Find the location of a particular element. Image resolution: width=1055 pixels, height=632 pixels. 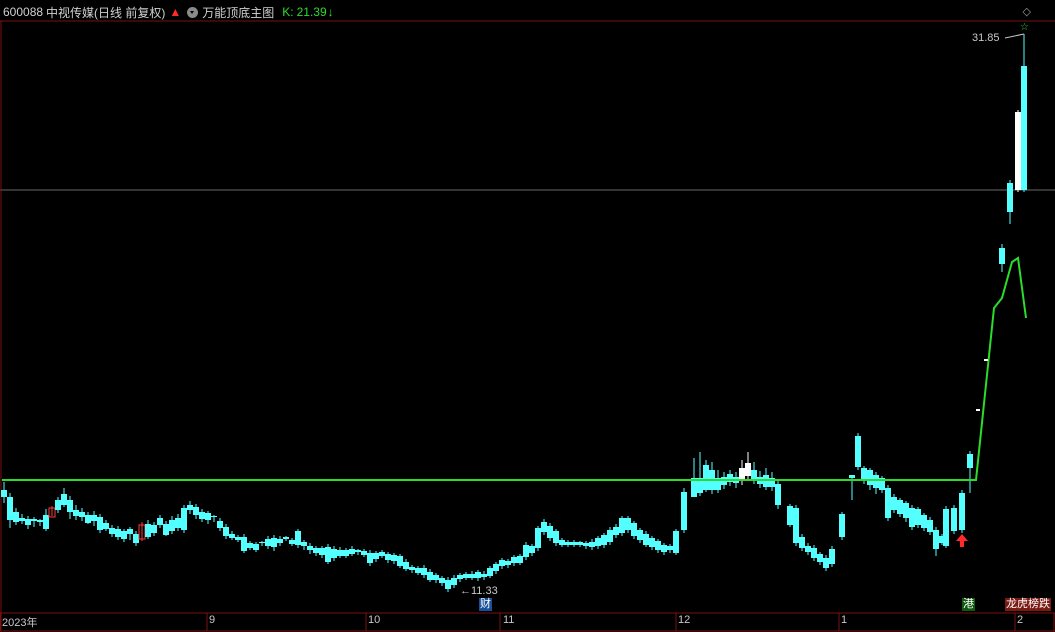

x-label-month: 1 is located at coordinates (844, 620).